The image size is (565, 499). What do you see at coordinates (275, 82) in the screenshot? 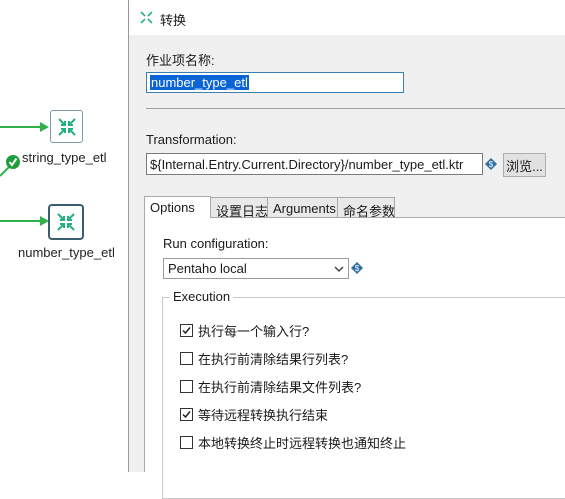
I see `entry-name-input: number_type_etl` at bounding box center [275, 82].